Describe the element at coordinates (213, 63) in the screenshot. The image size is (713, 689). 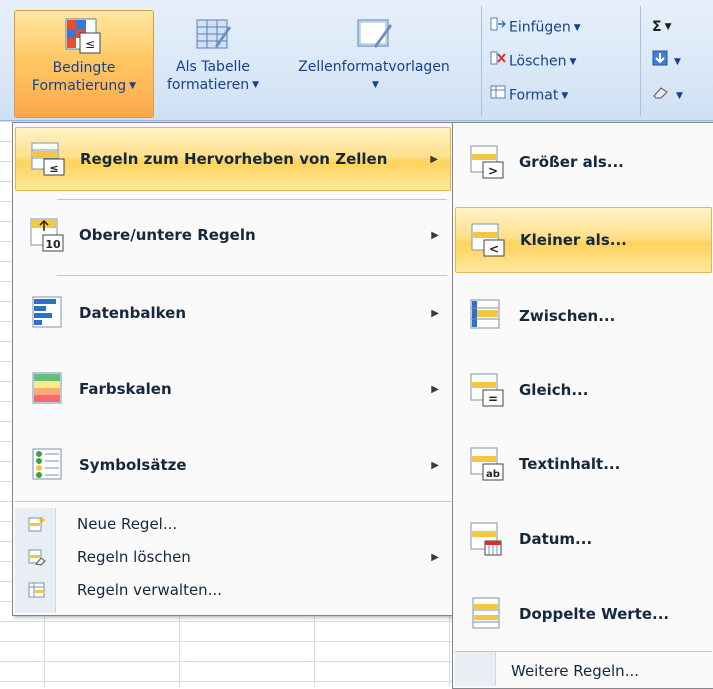
I see `format-as-table-button: Als Tabelle formatieren ▼` at that location.